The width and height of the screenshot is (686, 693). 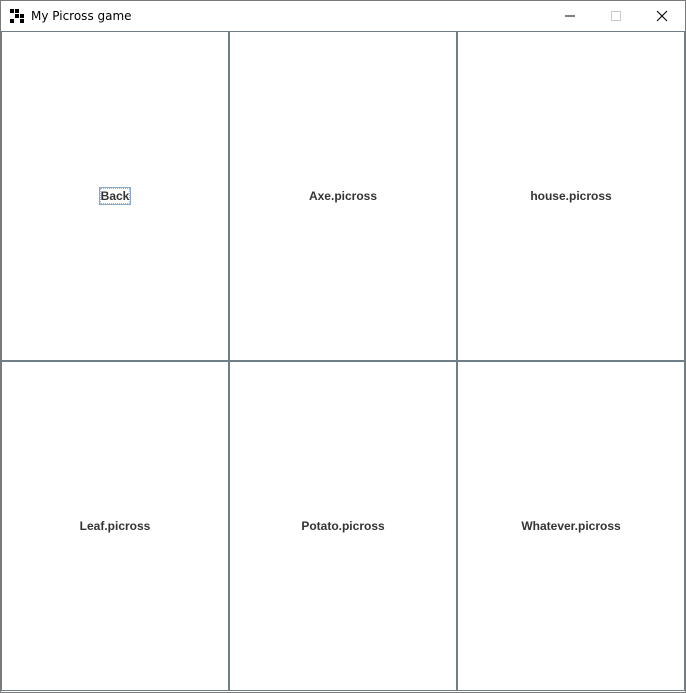 I want to click on puzzle-label: Potato.picross, so click(x=343, y=526).